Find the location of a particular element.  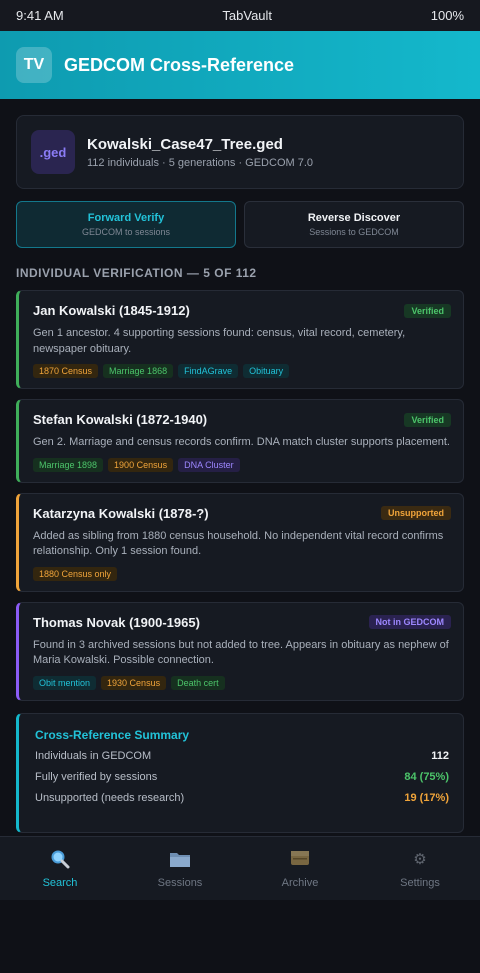

summary-value: 84 (75%) is located at coordinates (426, 776).